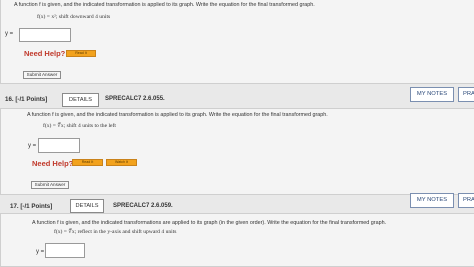 This screenshot has height=267, width=474. Describe the element at coordinates (121, 162) in the screenshot. I see `q16-watch-it-button: Watch It` at that location.